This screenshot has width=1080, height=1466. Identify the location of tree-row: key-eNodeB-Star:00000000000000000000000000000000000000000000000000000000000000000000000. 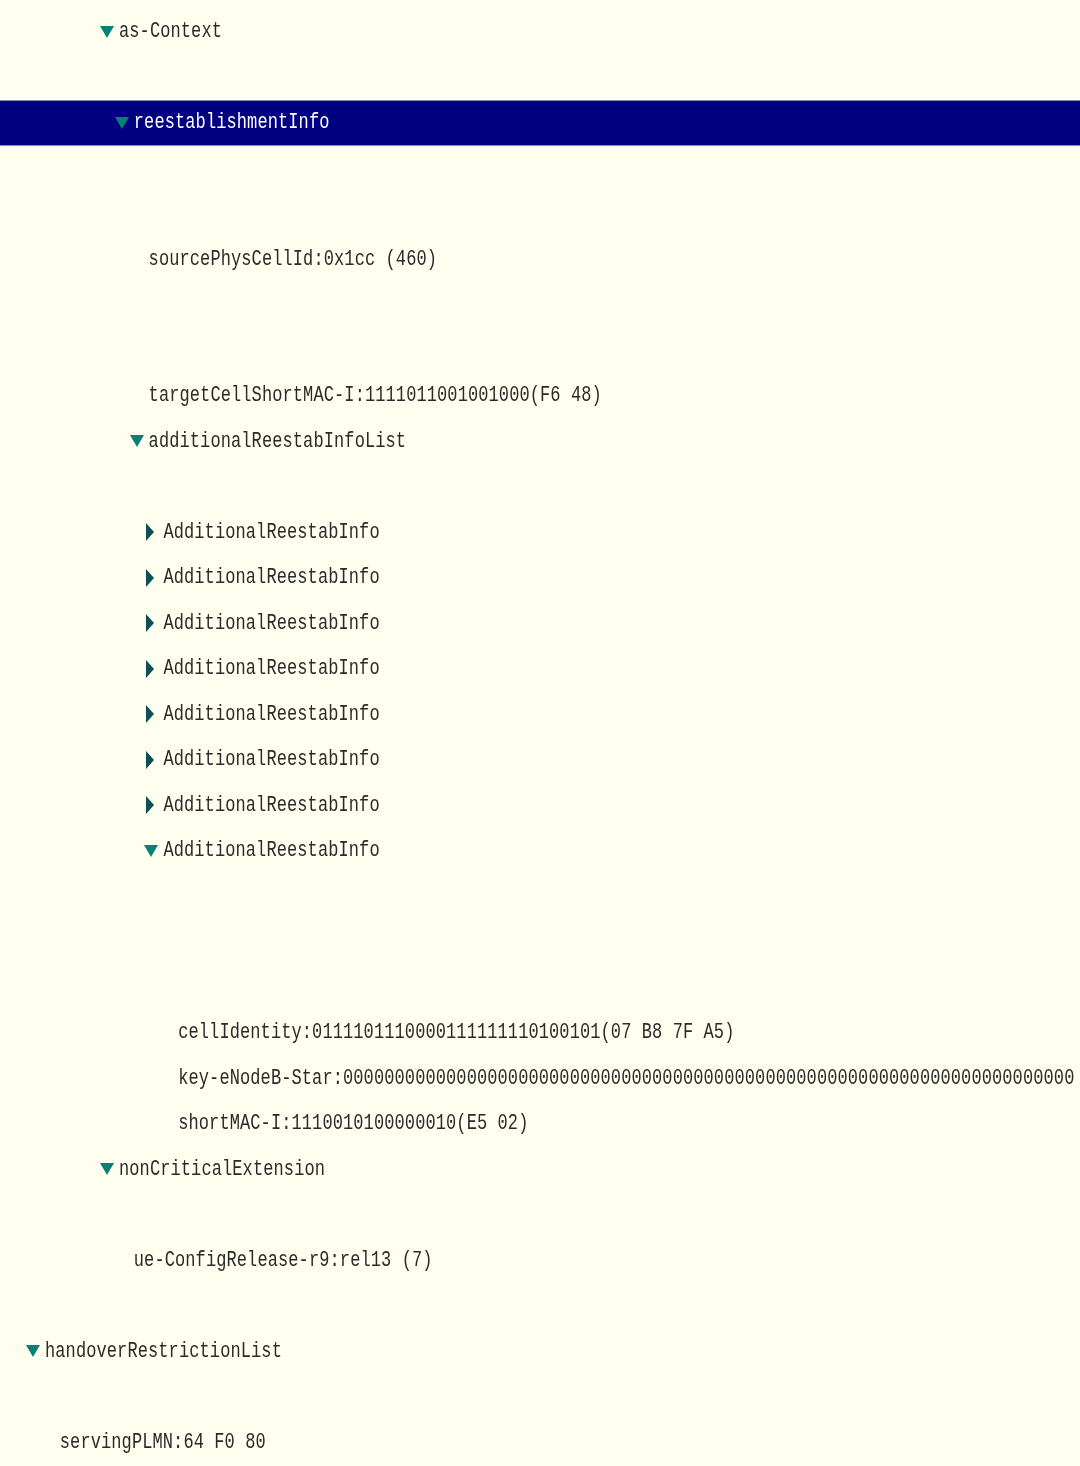
(540, 1078).